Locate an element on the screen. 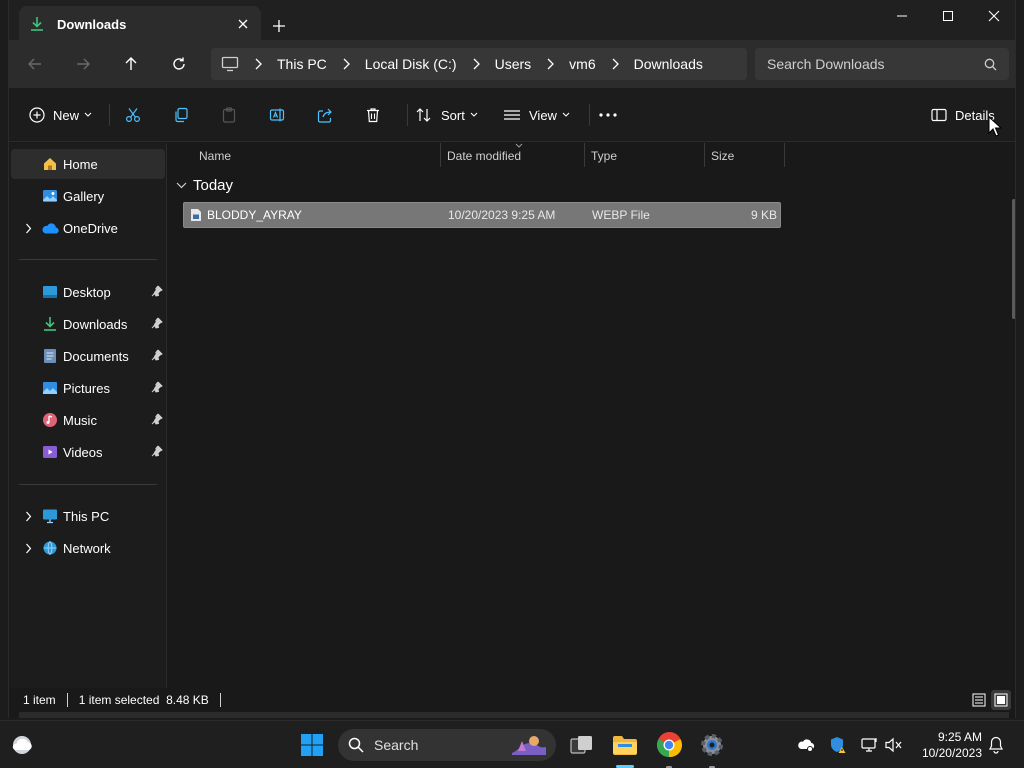 The height and width of the screenshot is (768, 1024). sidebar-item-onedrive: OneDrive is located at coordinates (88, 228).